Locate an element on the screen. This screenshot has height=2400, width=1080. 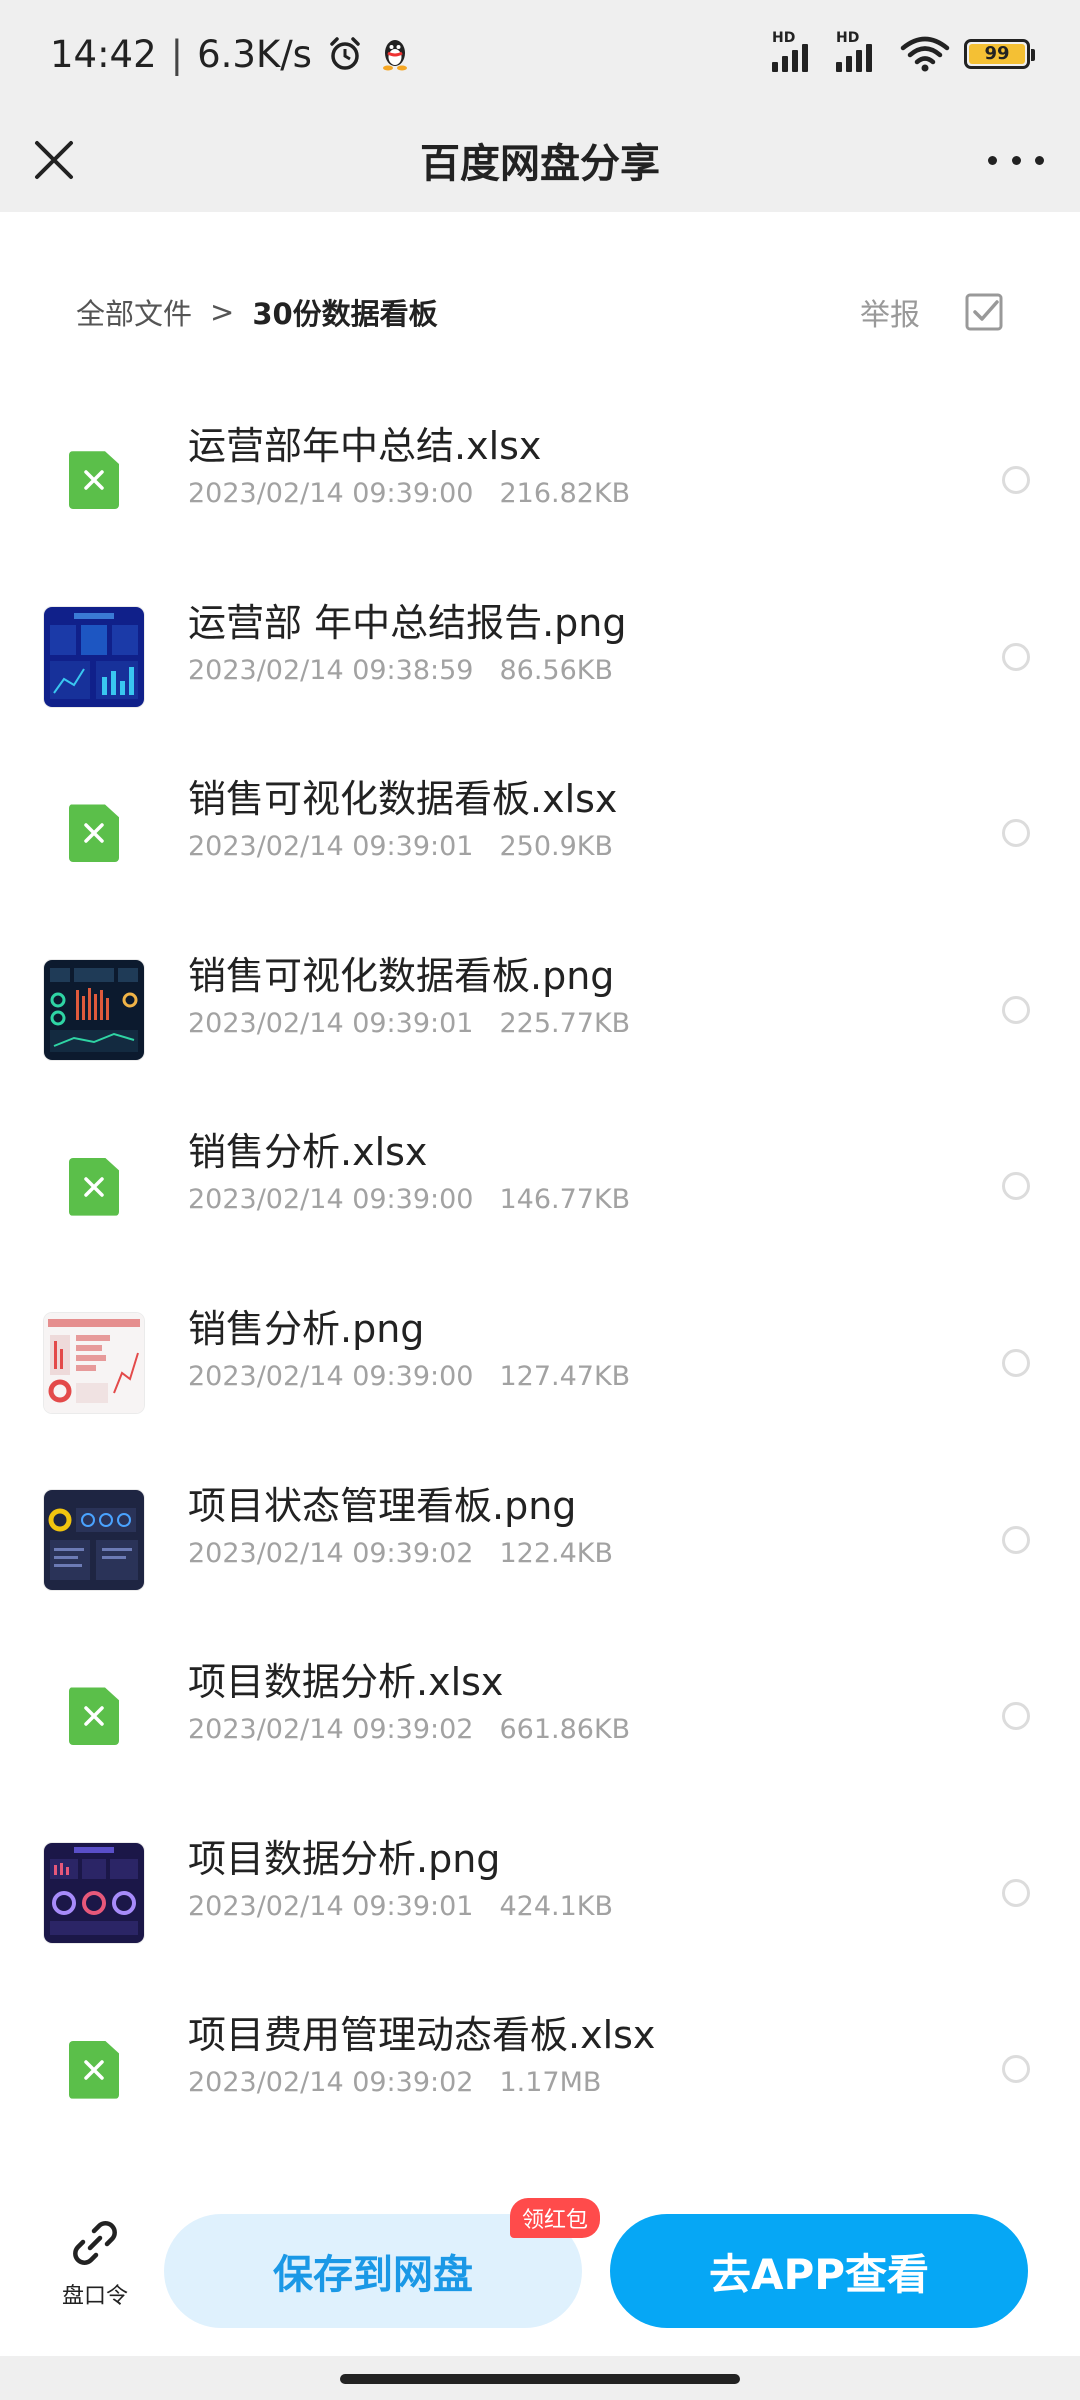
file-meta: 2023/02/14 09:39:01 250.9KB is located at coordinates (402, 846).